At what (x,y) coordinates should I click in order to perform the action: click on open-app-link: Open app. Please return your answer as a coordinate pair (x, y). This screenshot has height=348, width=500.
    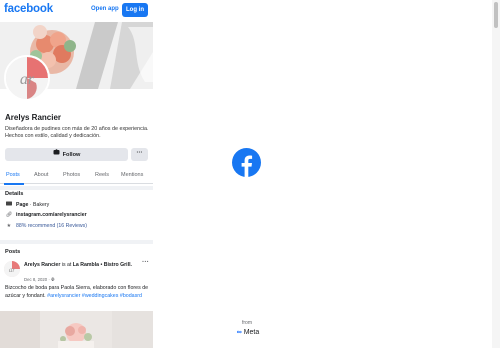
    Looking at the image, I should click on (105, 9).